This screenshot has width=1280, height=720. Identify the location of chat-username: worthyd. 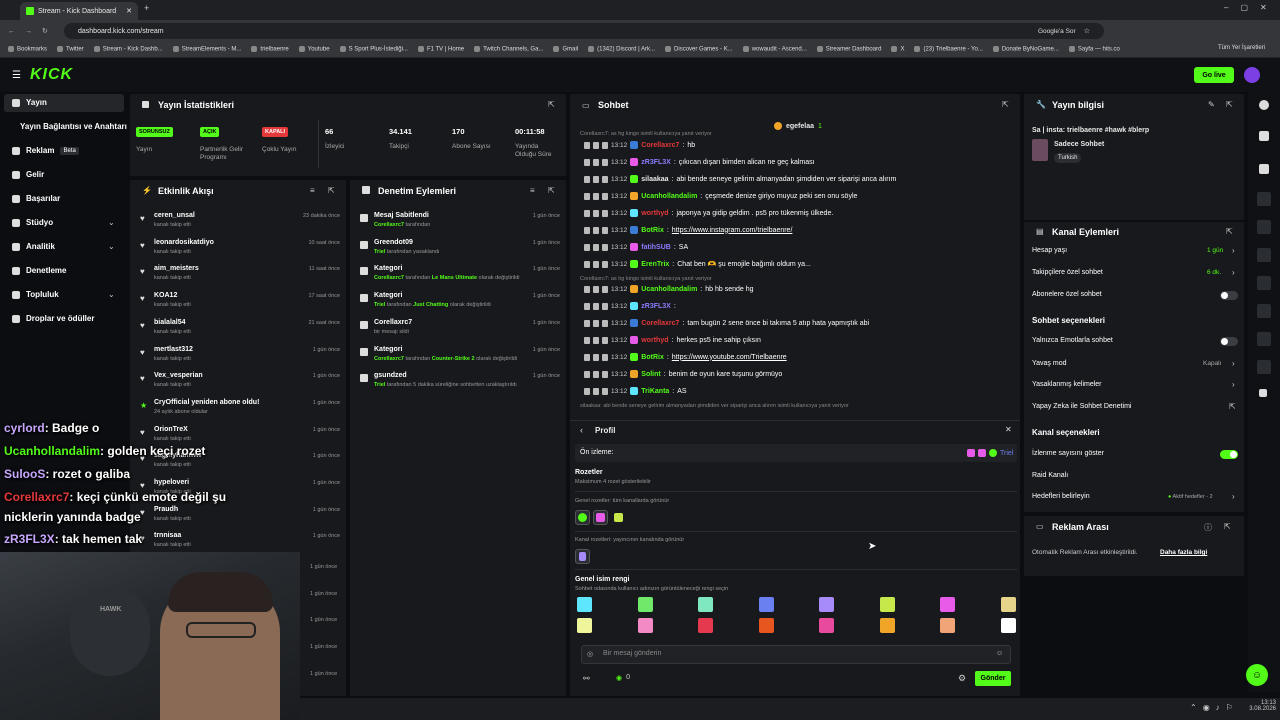
(654, 340).